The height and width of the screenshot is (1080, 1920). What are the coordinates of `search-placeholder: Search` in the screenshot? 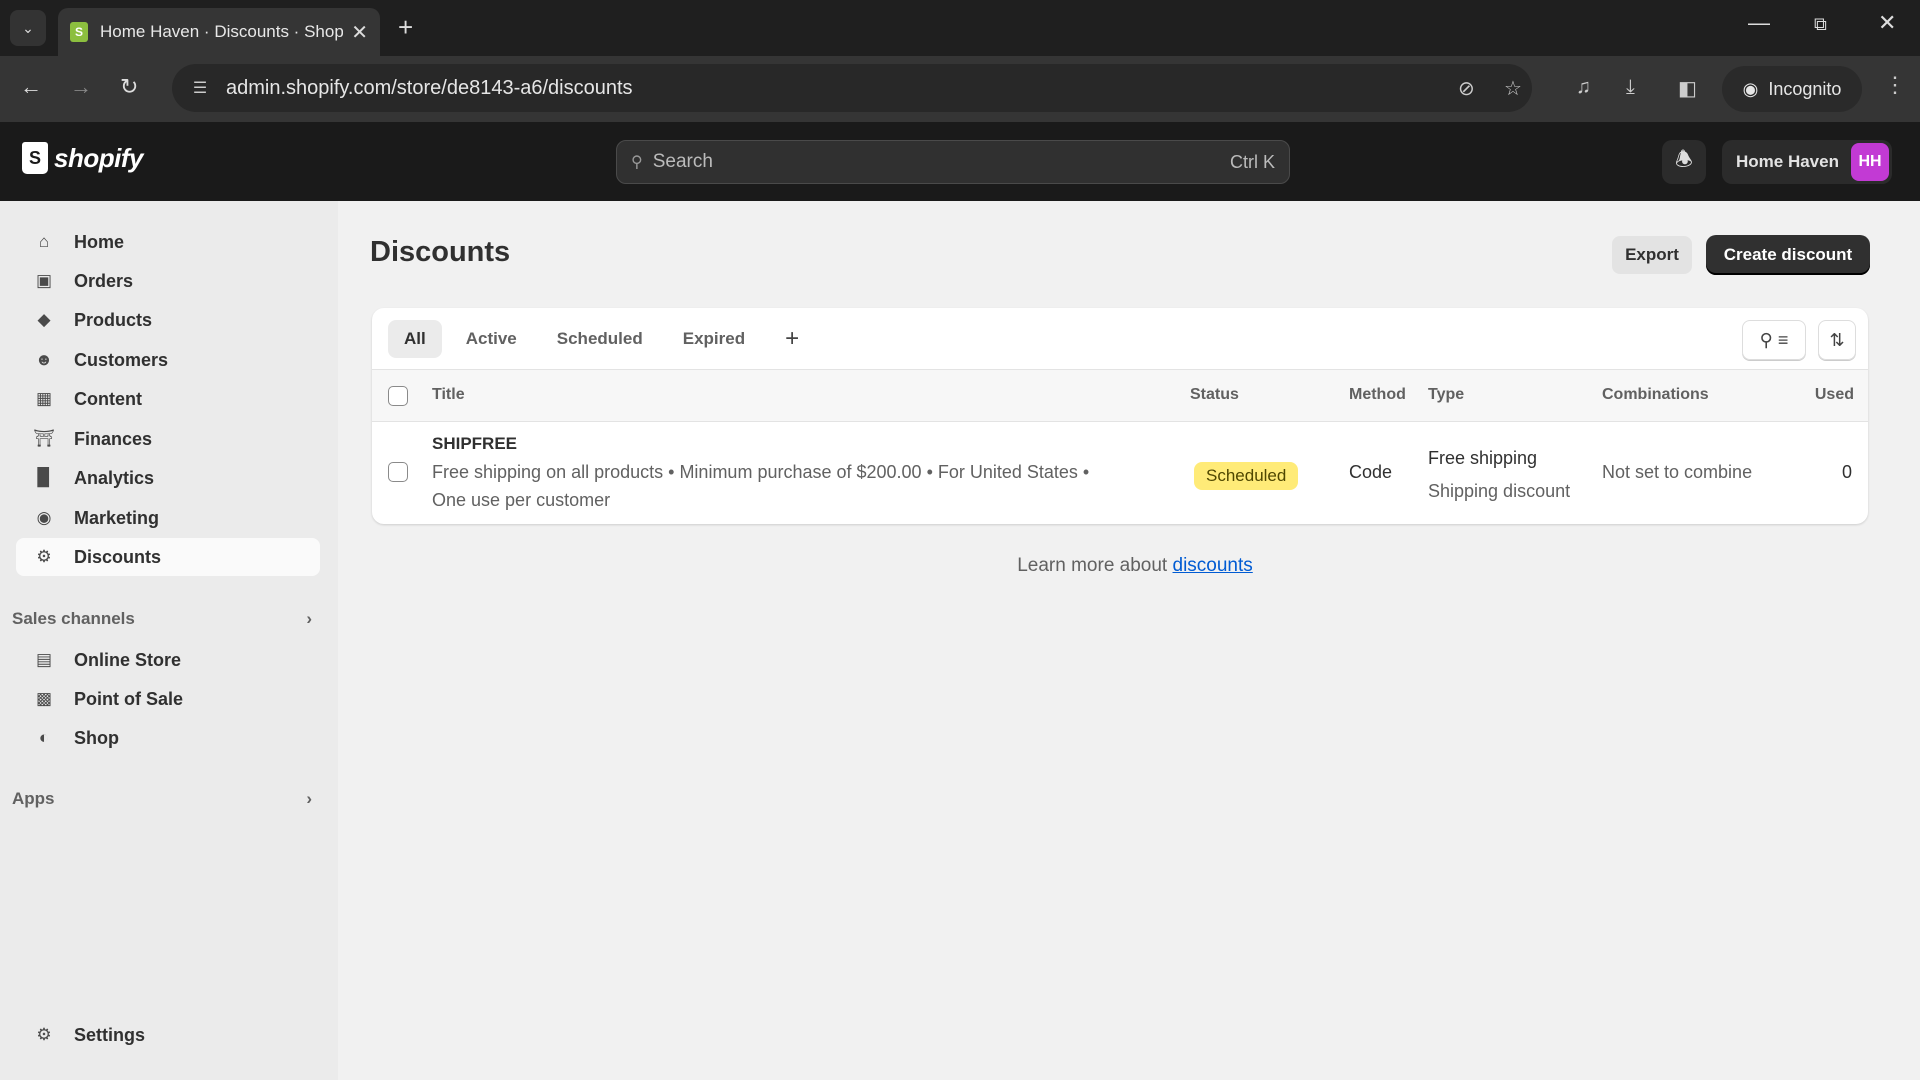 It's located at (682, 161).